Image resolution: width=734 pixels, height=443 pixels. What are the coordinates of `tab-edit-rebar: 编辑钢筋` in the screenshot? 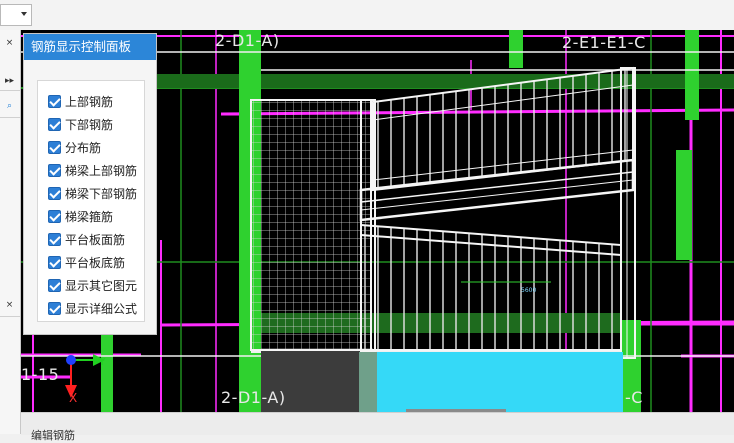 It's located at (53, 435).